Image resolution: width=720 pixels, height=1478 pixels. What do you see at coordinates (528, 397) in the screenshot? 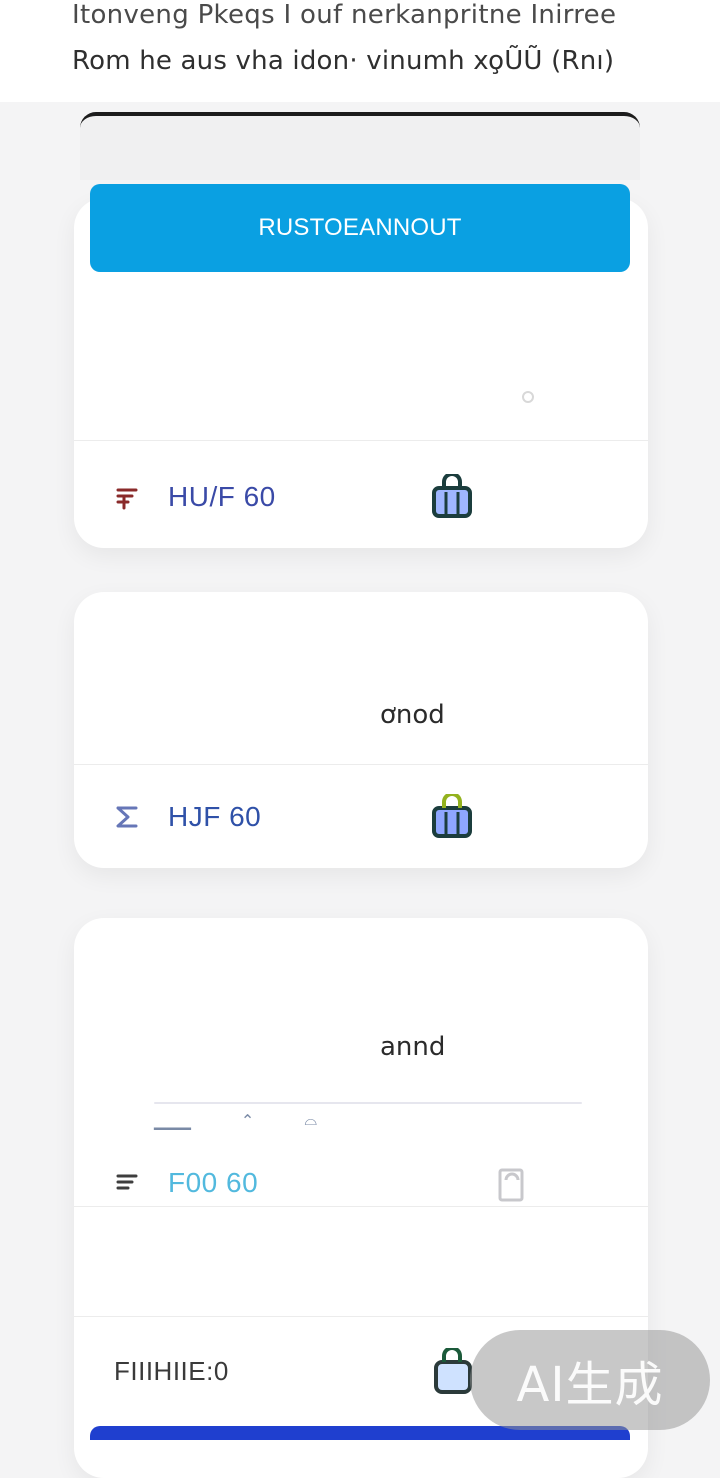
I see `loading-indicator` at bounding box center [528, 397].